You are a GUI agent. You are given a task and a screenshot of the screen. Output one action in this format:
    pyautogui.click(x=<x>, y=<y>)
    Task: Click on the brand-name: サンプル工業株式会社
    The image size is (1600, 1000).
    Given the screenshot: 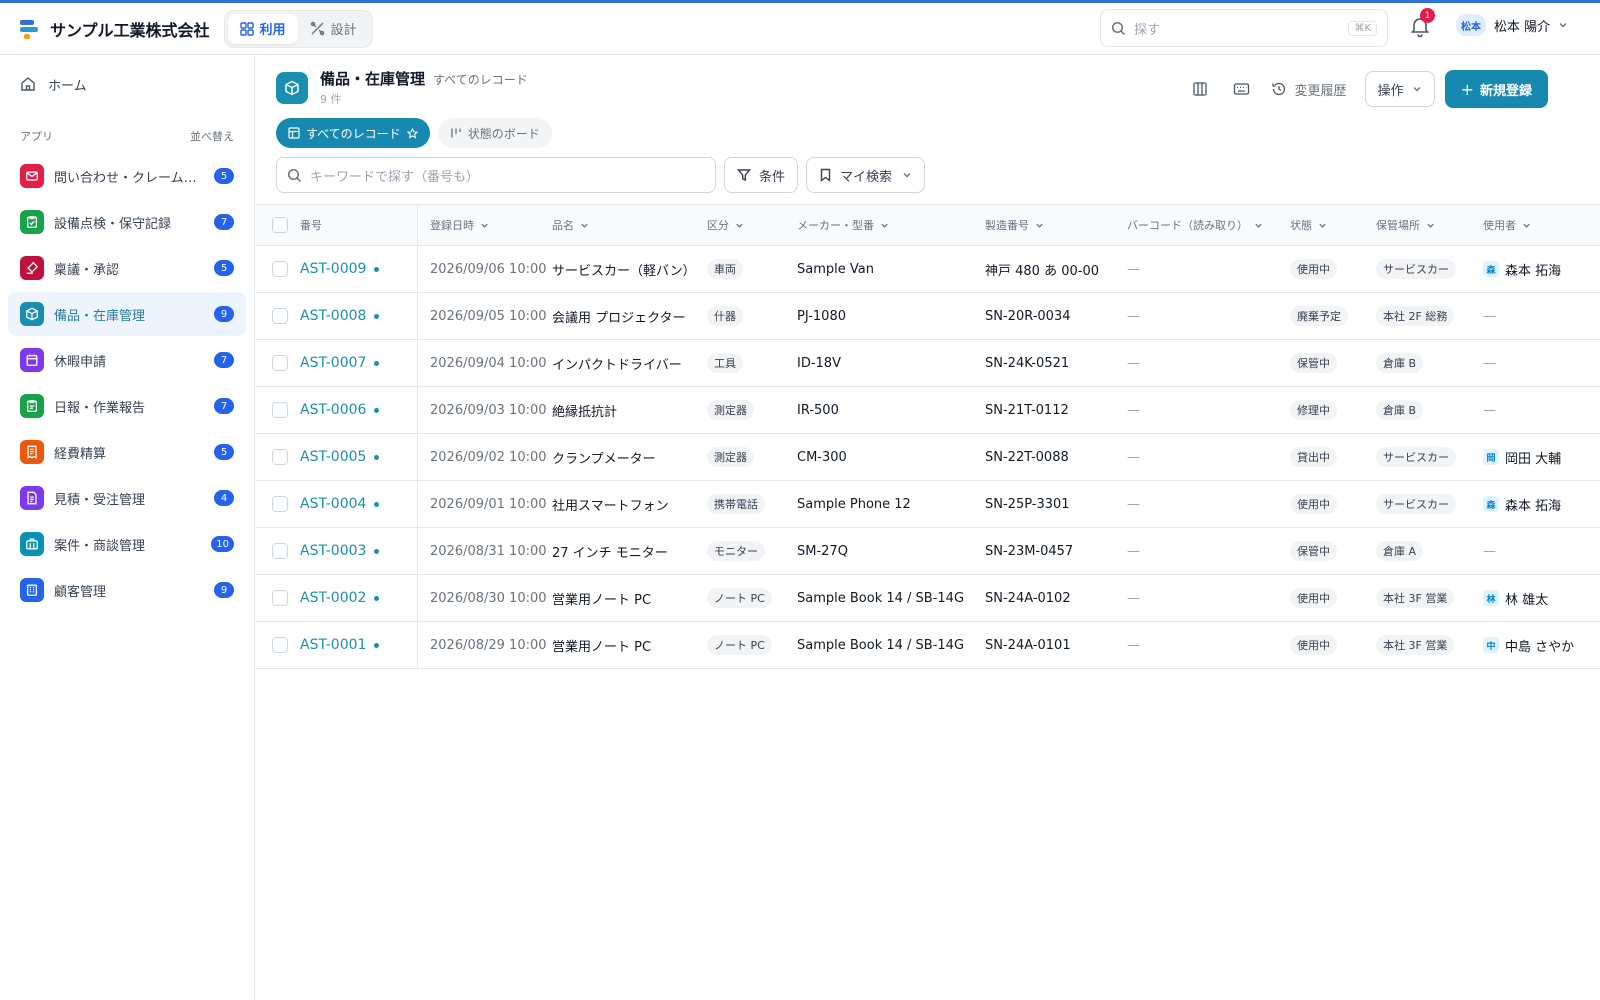 What is the action you would take?
    pyautogui.click(x=130, y=30)
    